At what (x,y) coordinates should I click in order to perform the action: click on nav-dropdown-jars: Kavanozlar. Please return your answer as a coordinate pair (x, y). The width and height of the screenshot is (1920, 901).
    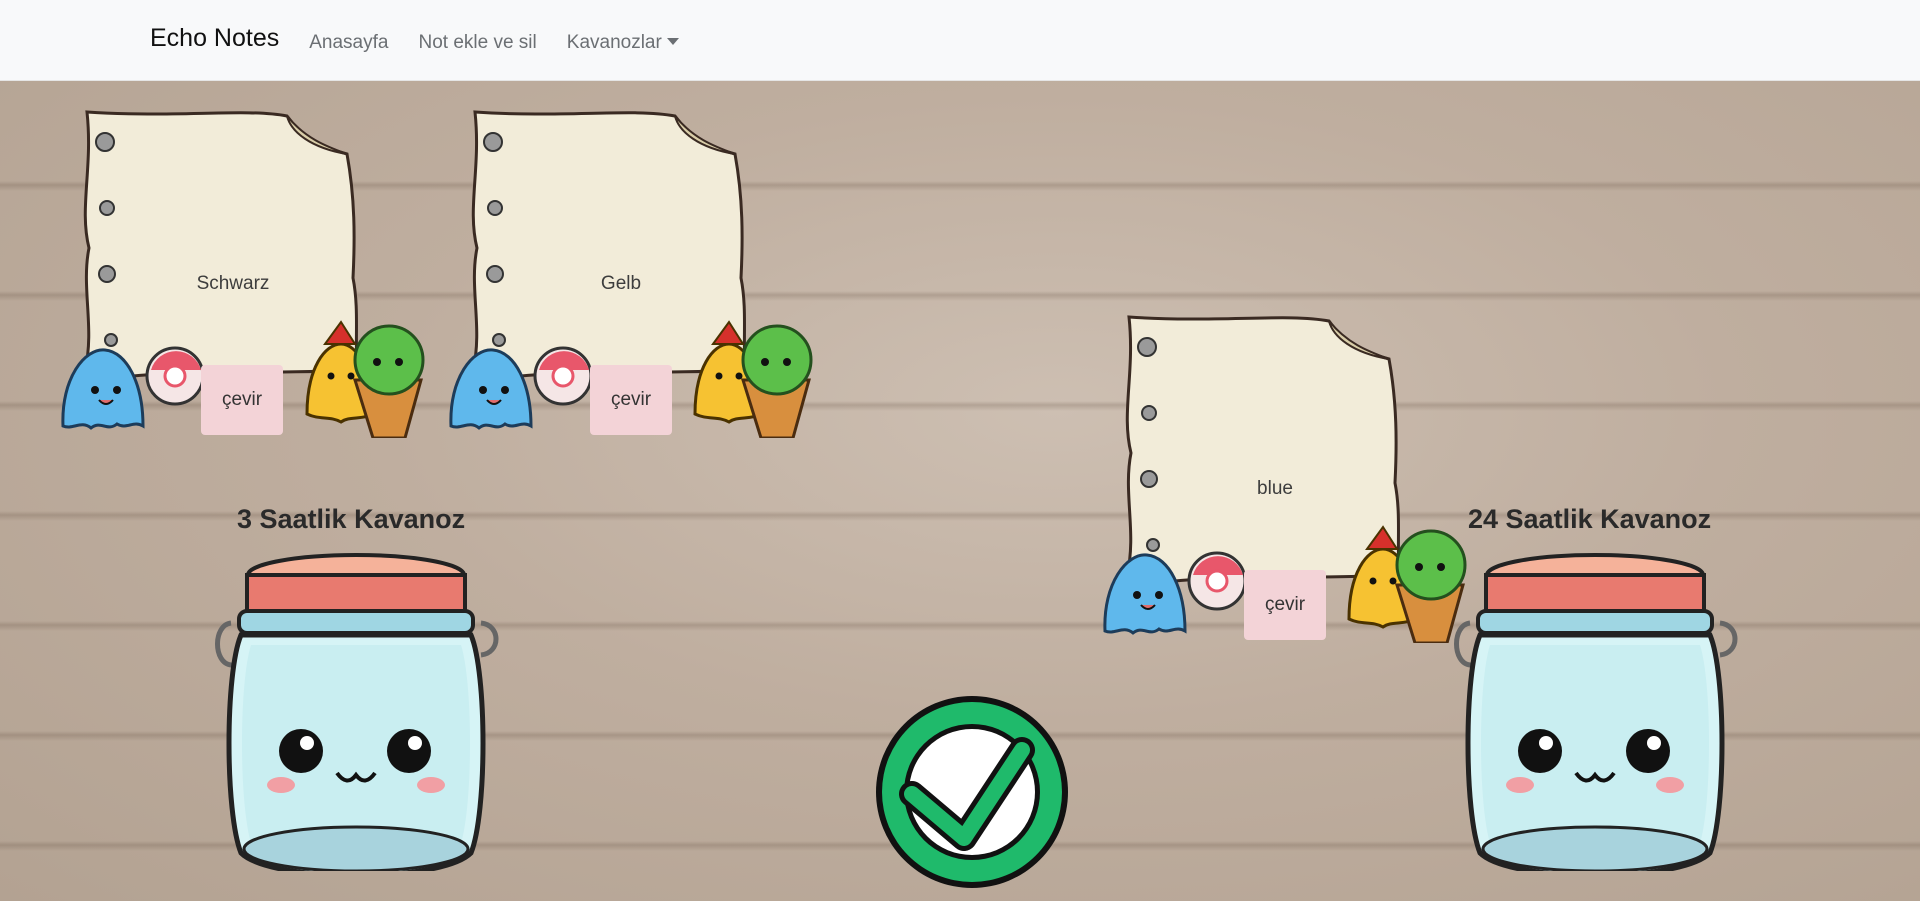
    Looking at the image, I should click on (623, 43).